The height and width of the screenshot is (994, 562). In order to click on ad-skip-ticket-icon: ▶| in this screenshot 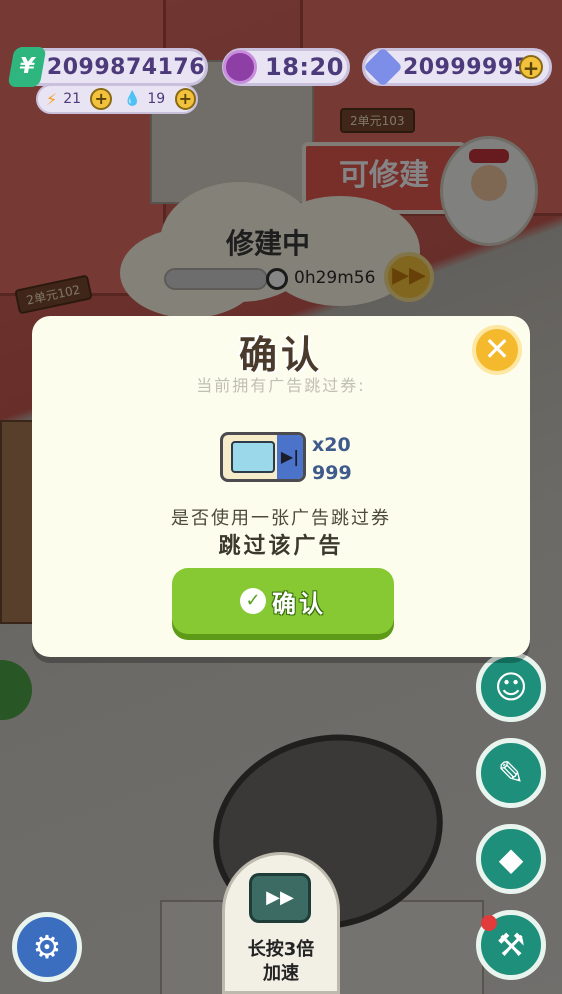, I will do `click(263, 457)`.